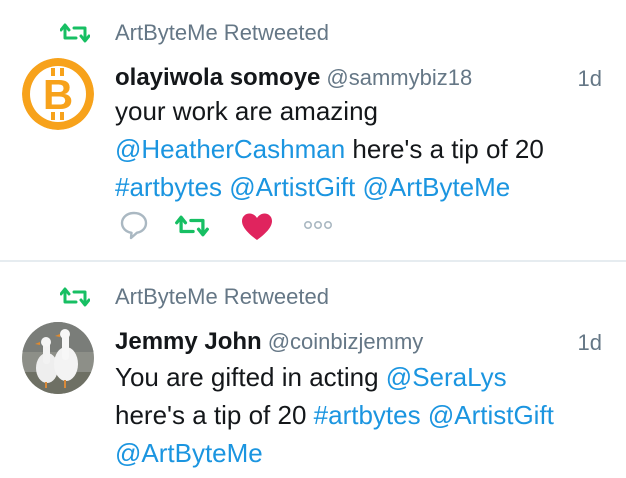 The height and width of the screenshot is (478, 626). I want to click on avatar, so click(58, 358).